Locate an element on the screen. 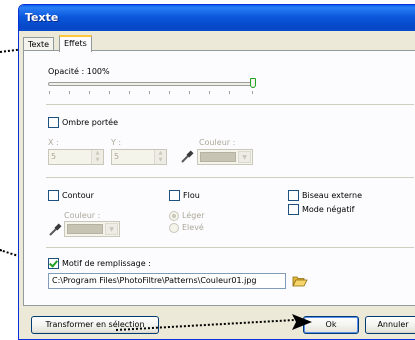 This screenshot has height=340, width=415. bevel-label: Biseau externe is located at coordinates (332, 195).